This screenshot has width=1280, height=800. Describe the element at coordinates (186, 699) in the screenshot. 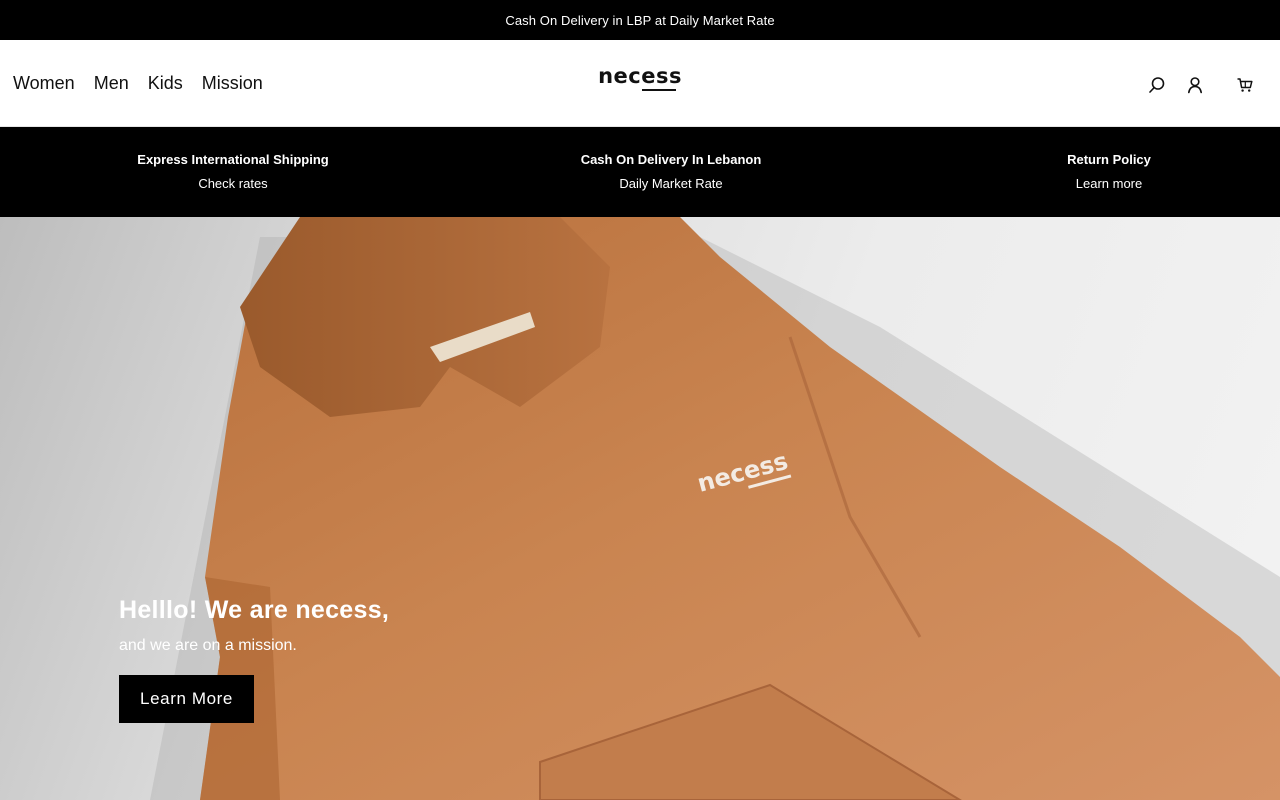

I see `learn-more-button: Learn More` at that location.